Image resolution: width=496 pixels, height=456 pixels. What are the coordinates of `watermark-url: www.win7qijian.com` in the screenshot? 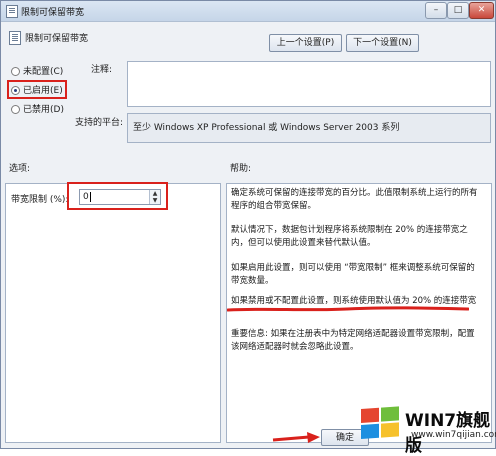 It's located at (453, 435).